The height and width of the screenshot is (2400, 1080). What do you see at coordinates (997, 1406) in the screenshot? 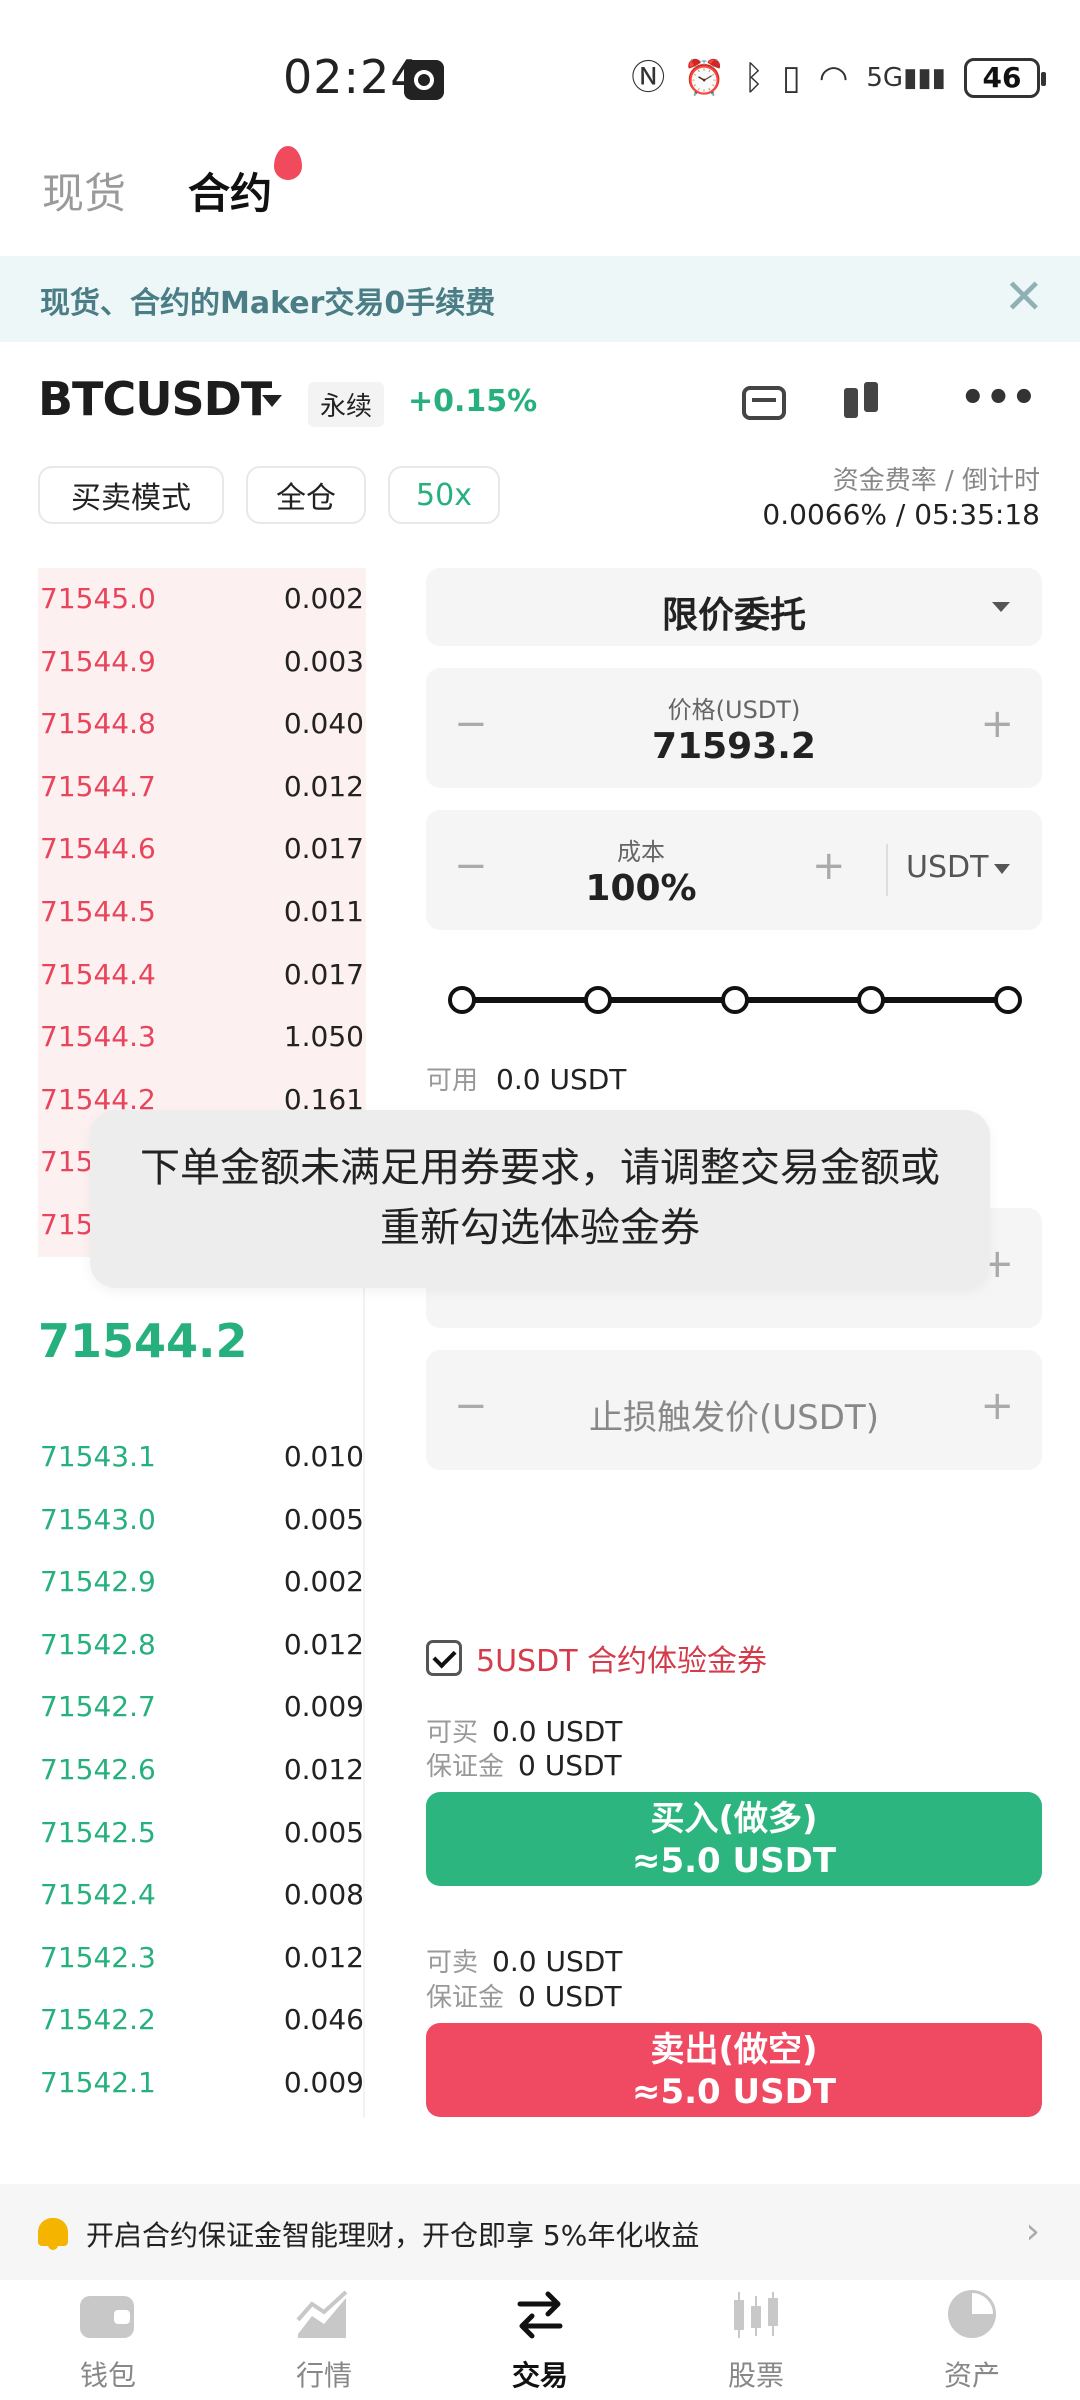
I see `sl-plus-button: +` at bounding box center [997, 1406].